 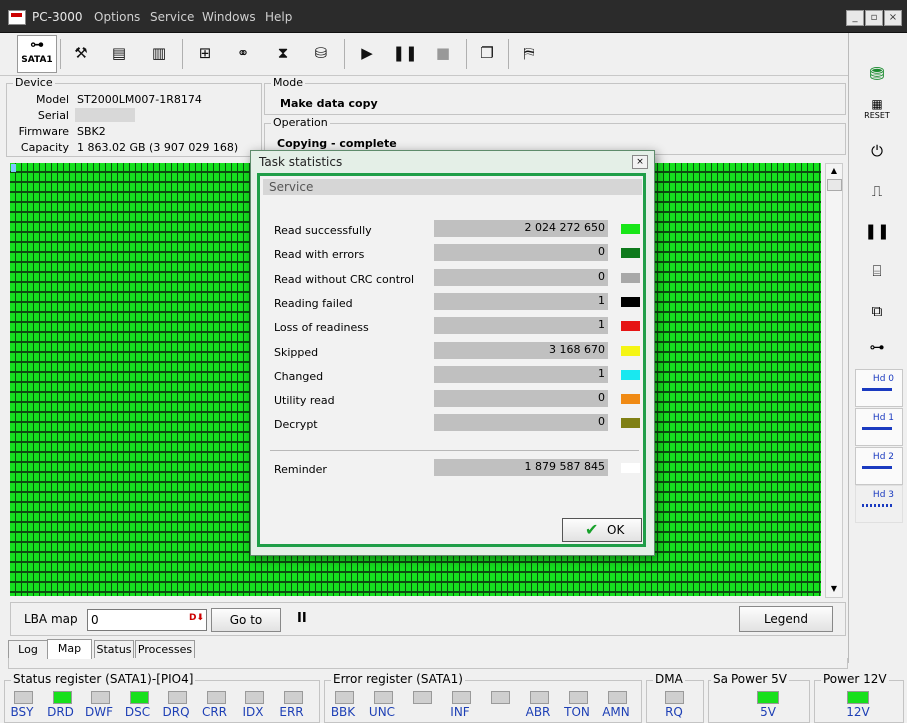 What do you see at coordinates (877, 104) in the screenshot?
I see `reset-icon: ▦` at bounding box center [877, 104].